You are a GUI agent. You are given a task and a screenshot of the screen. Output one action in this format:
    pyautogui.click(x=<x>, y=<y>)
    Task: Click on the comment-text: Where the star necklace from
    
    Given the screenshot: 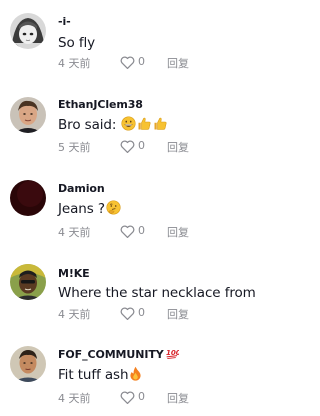 What is the action you would take?
    pyautogui.click(x=157, y=293)
    